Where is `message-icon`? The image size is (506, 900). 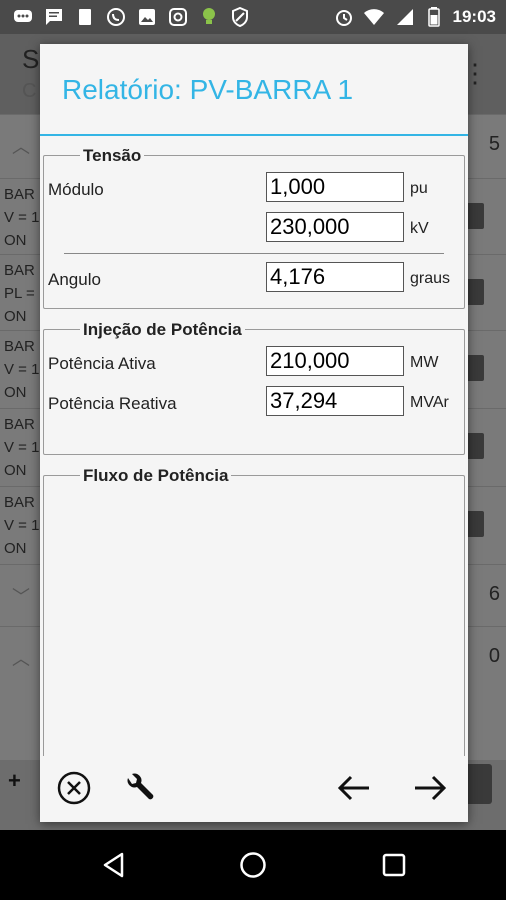 message-icon is located at coordinates (54, 17).